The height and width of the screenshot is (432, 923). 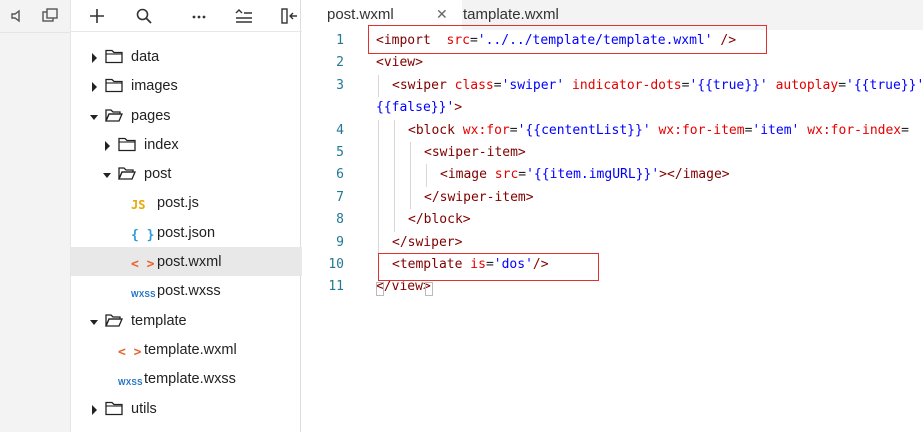 I want to click on speaker-icon, so click(x=18, y=16).